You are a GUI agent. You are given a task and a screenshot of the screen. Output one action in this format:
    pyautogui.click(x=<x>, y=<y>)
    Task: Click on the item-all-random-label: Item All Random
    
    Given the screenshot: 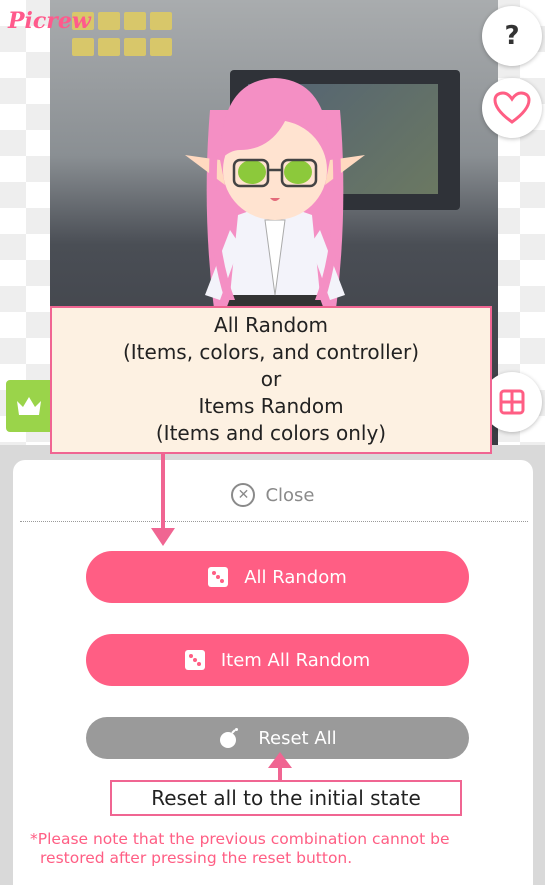 What is the action you would take?
    pyautogui.click(x=295, y=660)
    